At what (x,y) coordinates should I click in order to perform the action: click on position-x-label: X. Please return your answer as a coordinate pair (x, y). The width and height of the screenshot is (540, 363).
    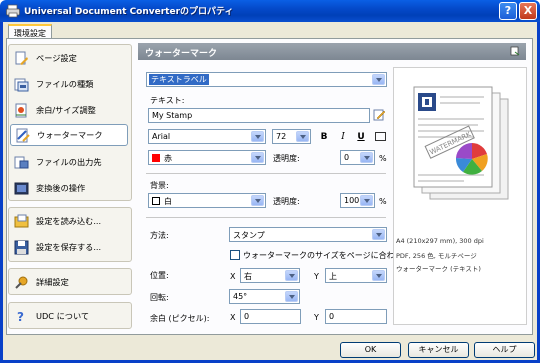
    Looking at the image, I should click on (233, 276).